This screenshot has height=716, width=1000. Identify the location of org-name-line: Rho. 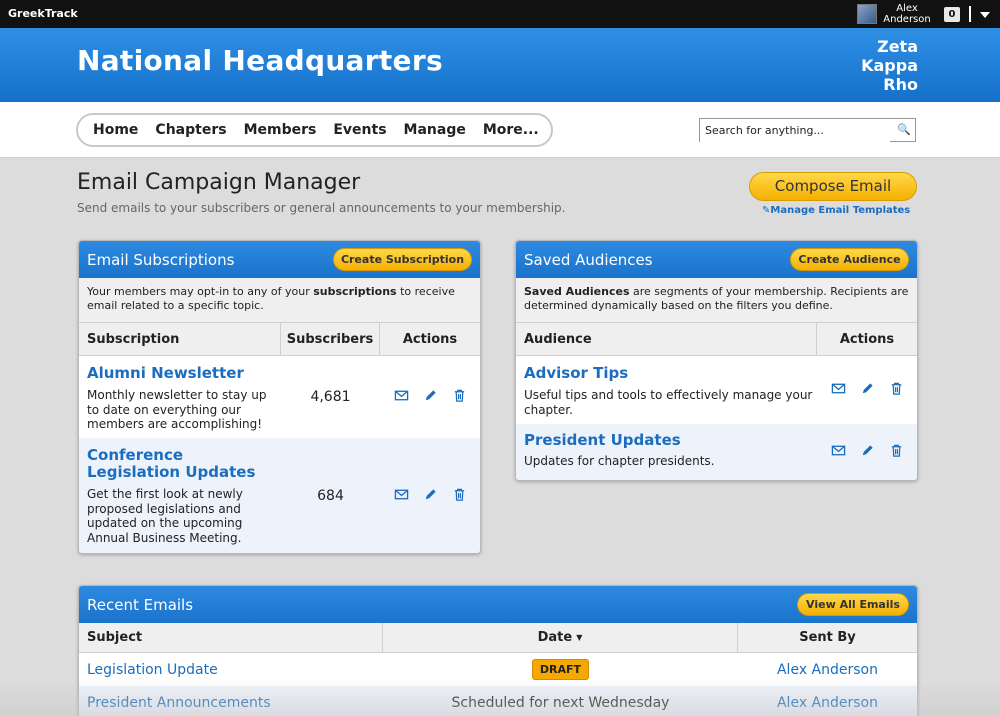
(900, 84).